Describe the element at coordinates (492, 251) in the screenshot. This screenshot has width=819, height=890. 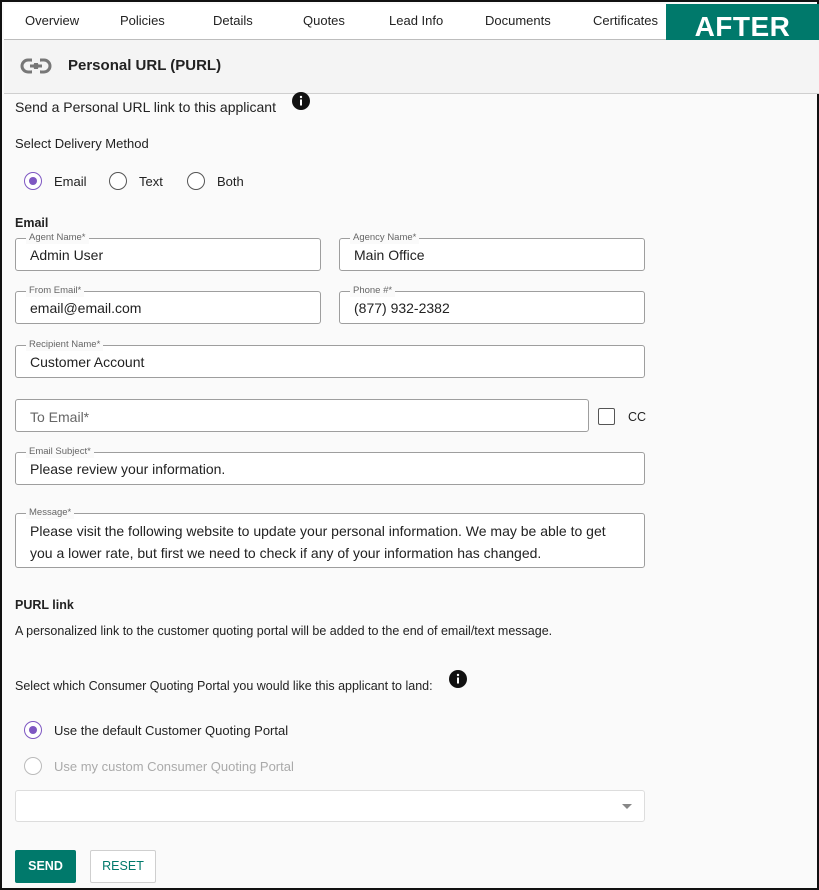
I see `agency-name-field: Agency Name* Main Office` at that location.